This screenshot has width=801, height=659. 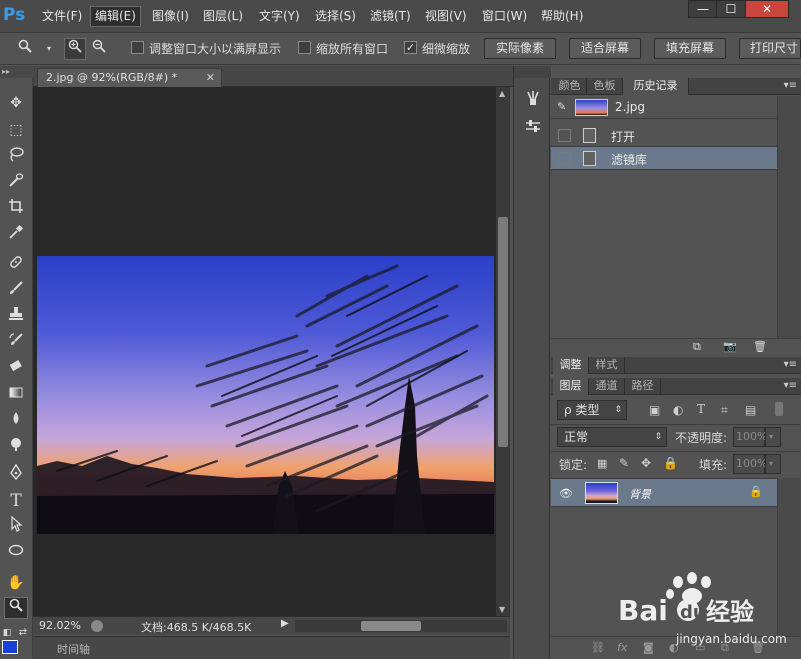 I want to click on lock-all-icon: 🔒, so click(x=670, y=463).